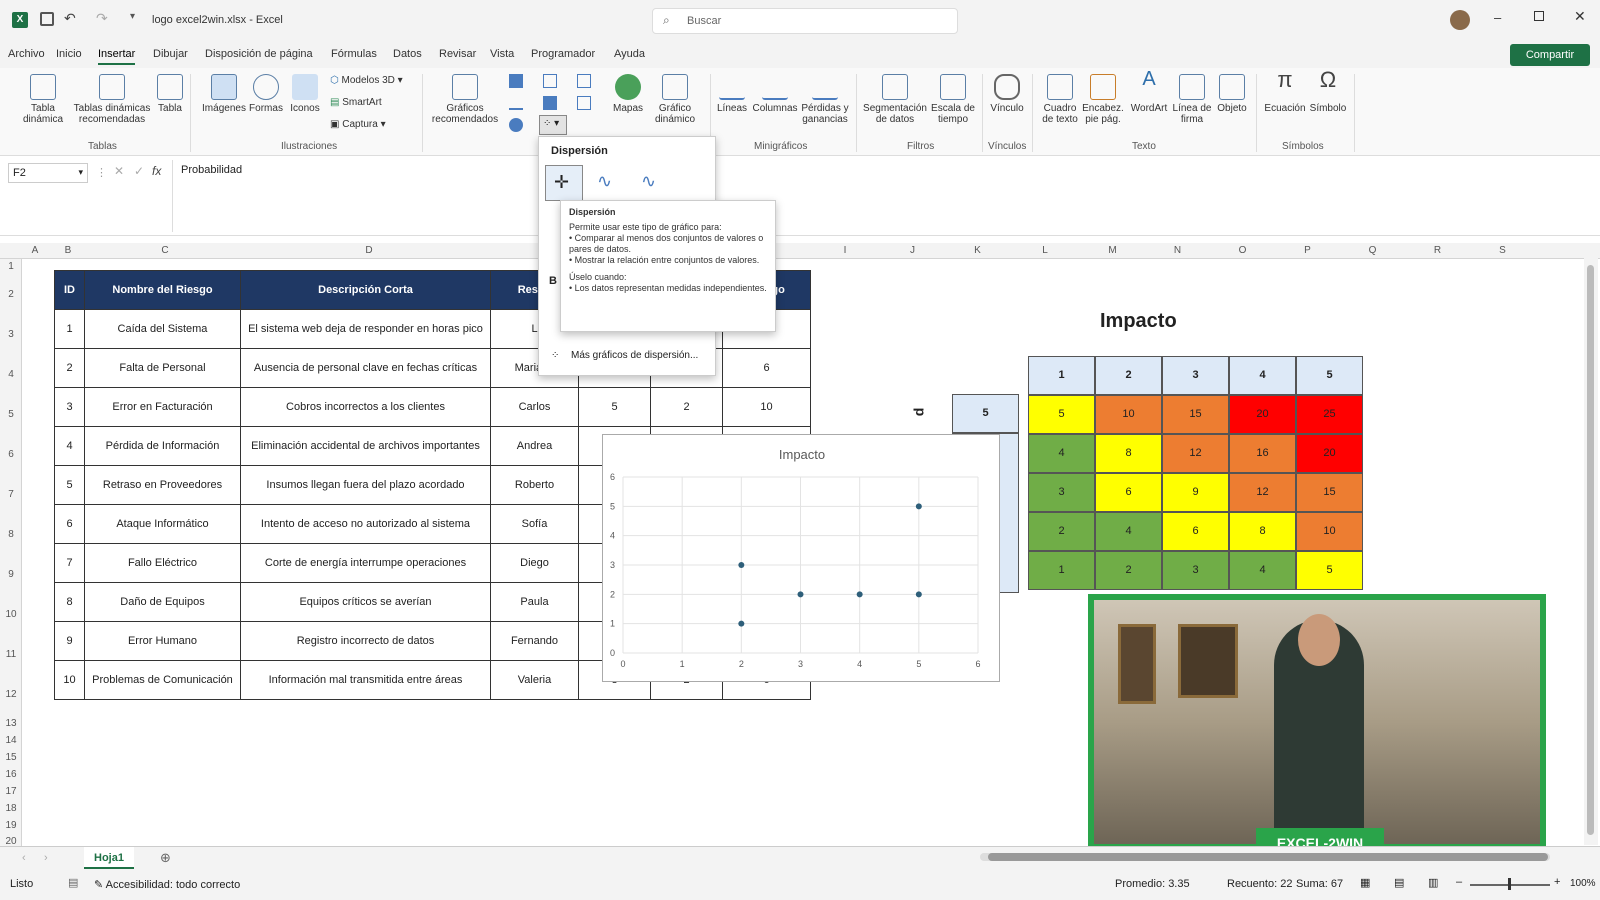  I want to click on vertical-scrollbar, so click(1591, 545).